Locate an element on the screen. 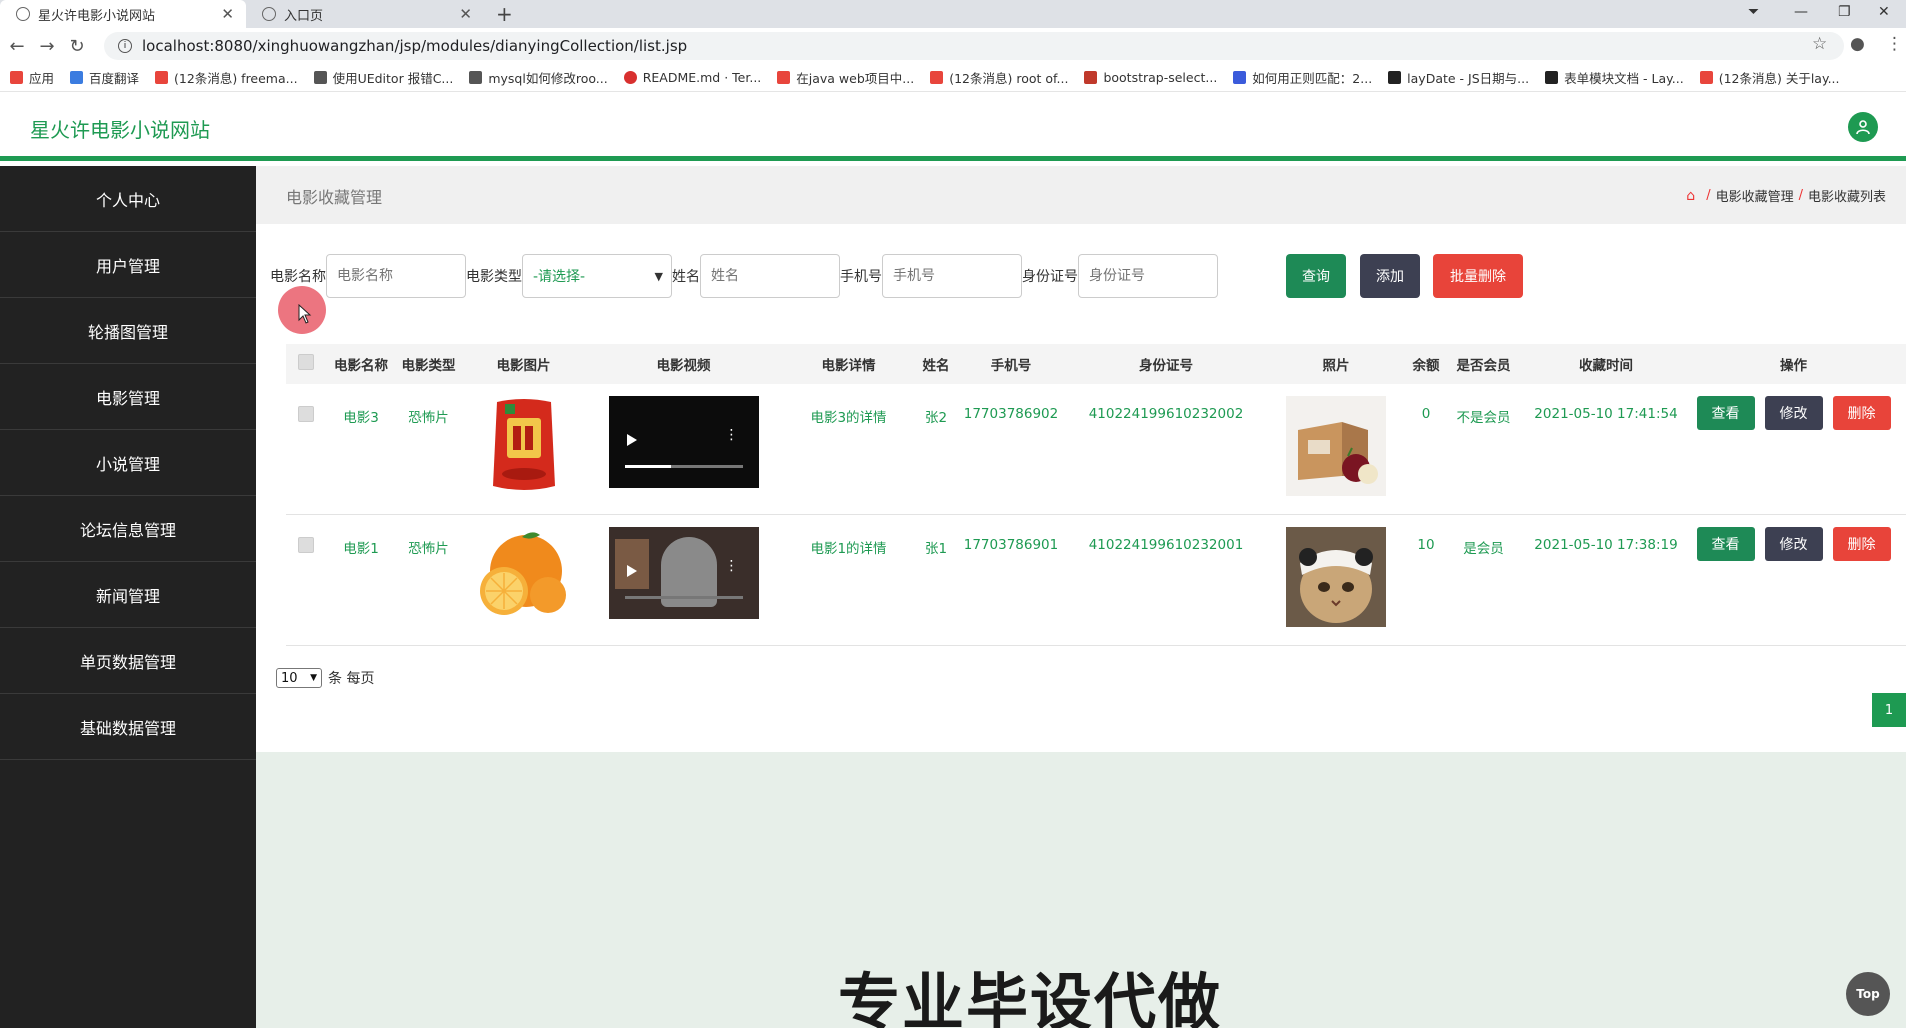 The height and width of the screenshot is (1028, 1906). bookmark-item: 应用 is located at coordinates (32, 77).